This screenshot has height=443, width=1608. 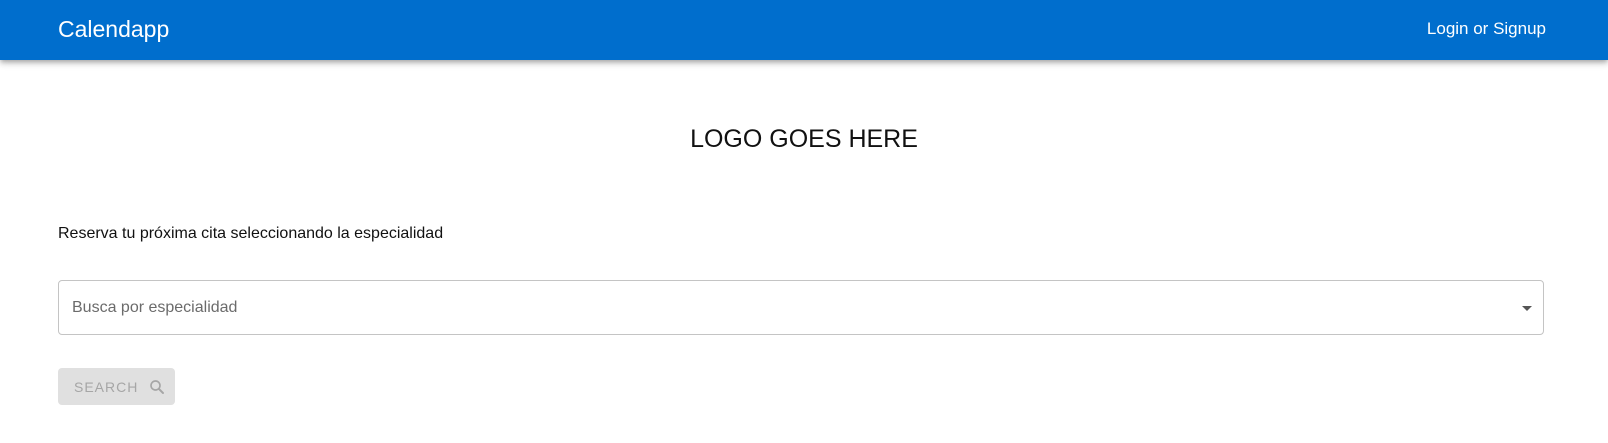 What do you see at coordinates (804, 30) in the screenshot?
I see `app-bar: Calendapp Login or Signup` at bounding box center [804, 30].